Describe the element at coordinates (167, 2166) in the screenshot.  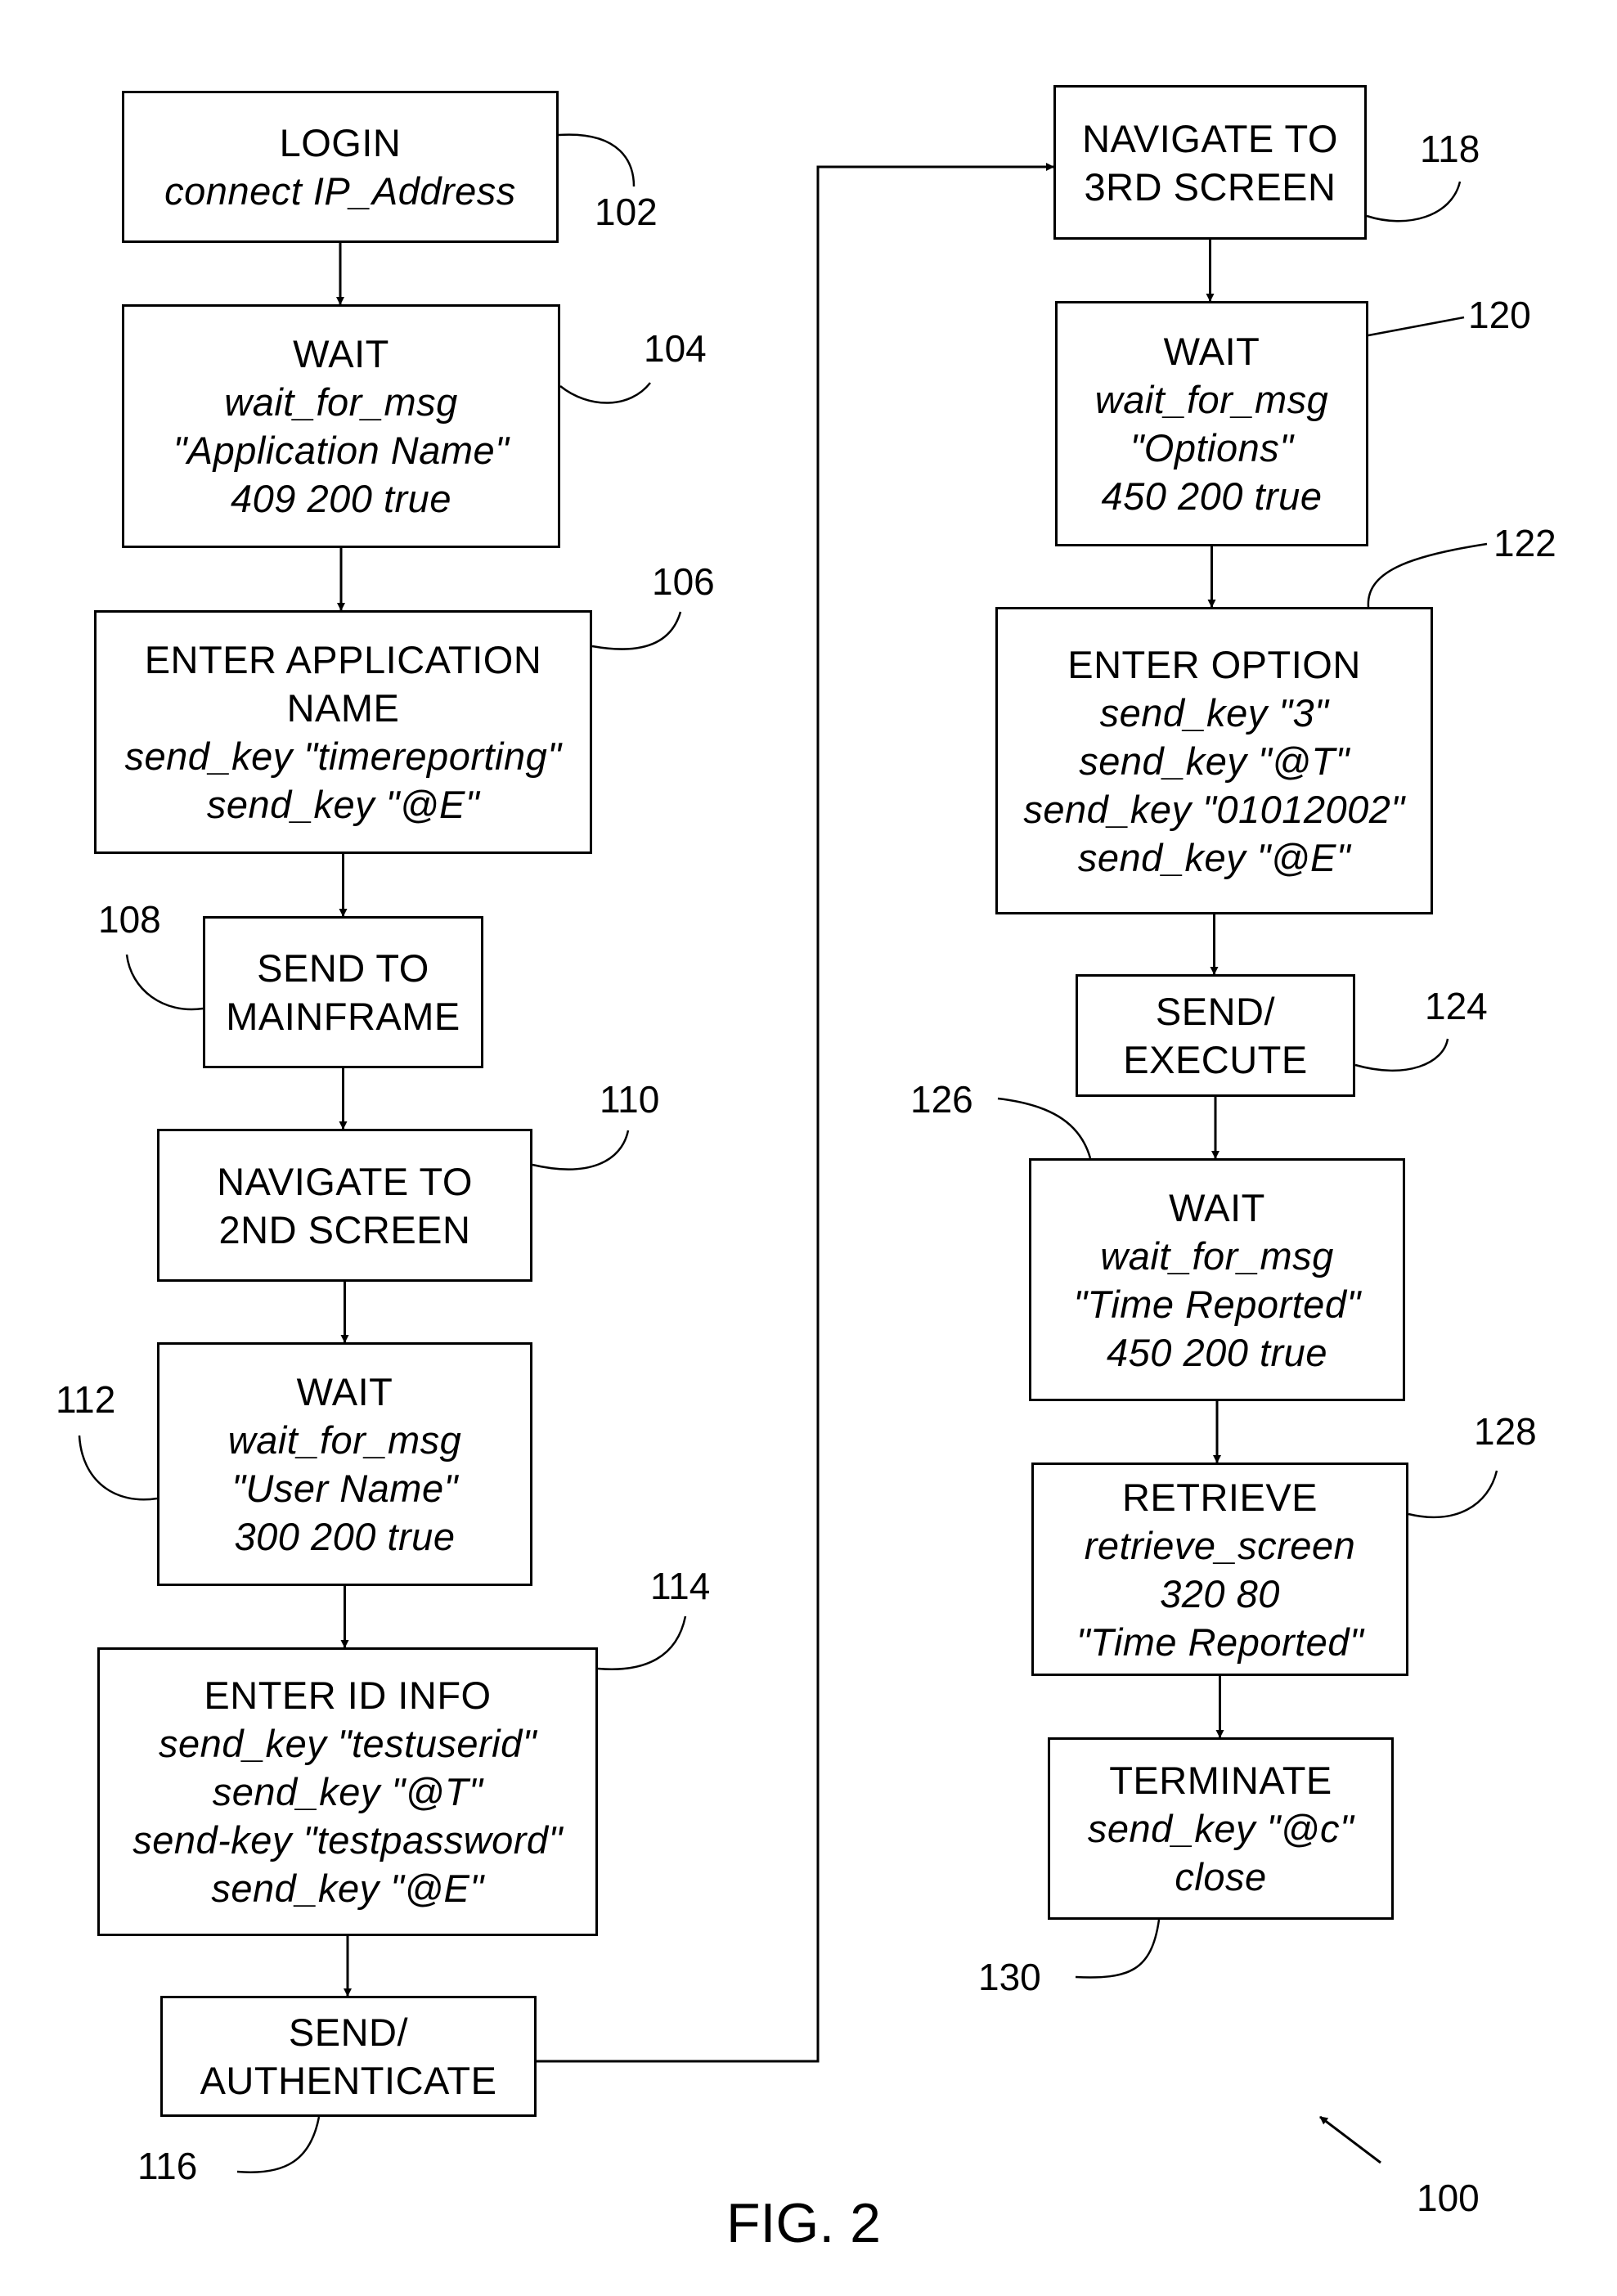
I see `reference-numeral-116: 116` at that location.